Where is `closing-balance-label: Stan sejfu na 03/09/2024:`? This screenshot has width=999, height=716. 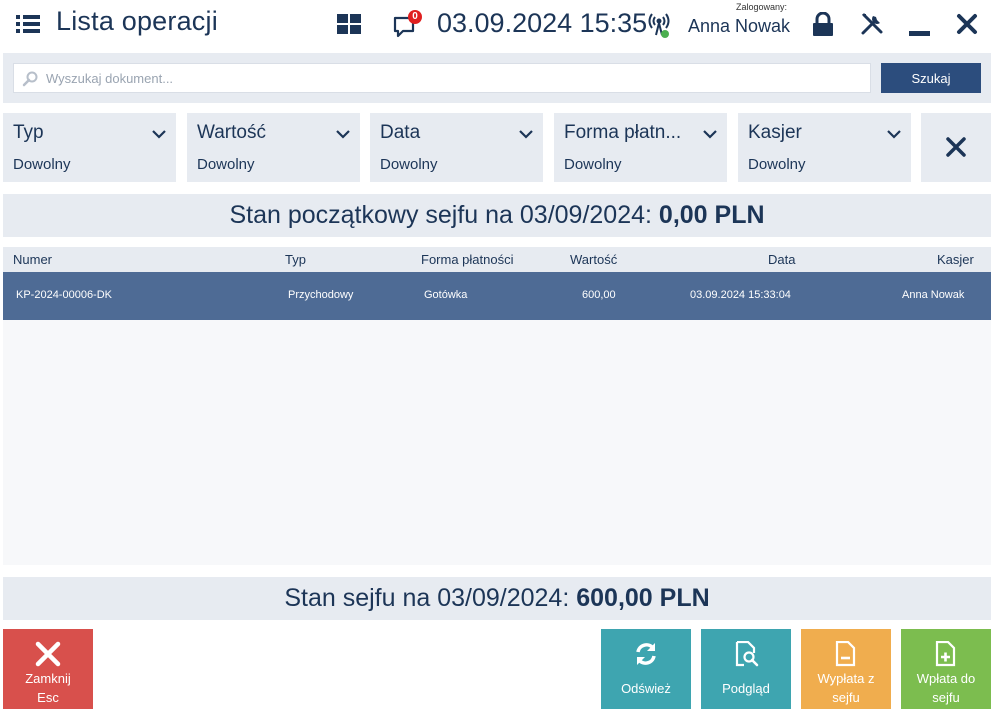 closing-balance-label: Stan sejfu na 03/09/2024: is located at coordinates (427, 598).